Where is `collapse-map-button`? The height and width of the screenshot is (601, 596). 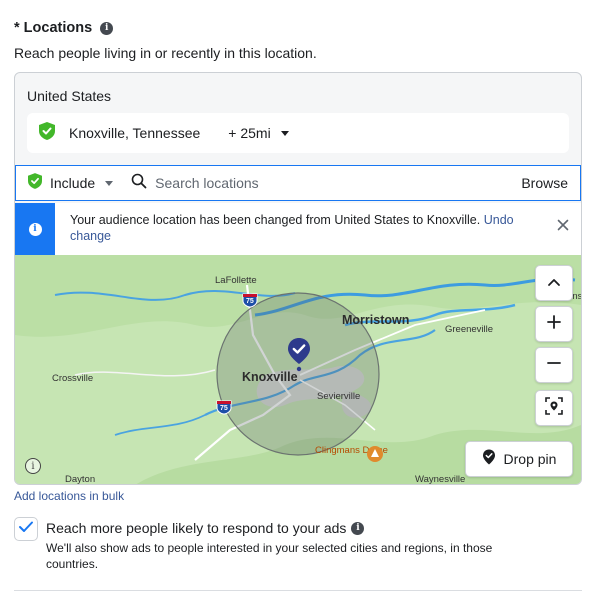 collapse-map-button is located at coordinates (554, 283).